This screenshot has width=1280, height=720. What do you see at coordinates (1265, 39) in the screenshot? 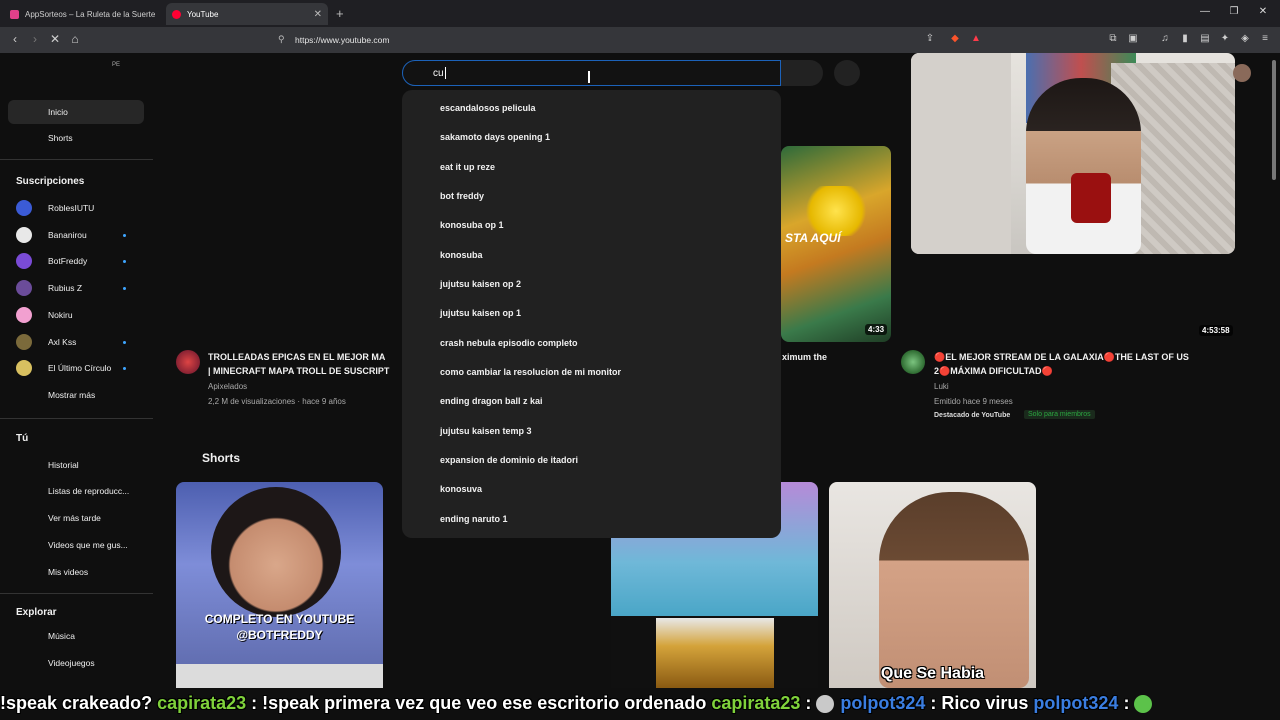
I see `menu-icon: ≡` at bounding box center [1265, 39].